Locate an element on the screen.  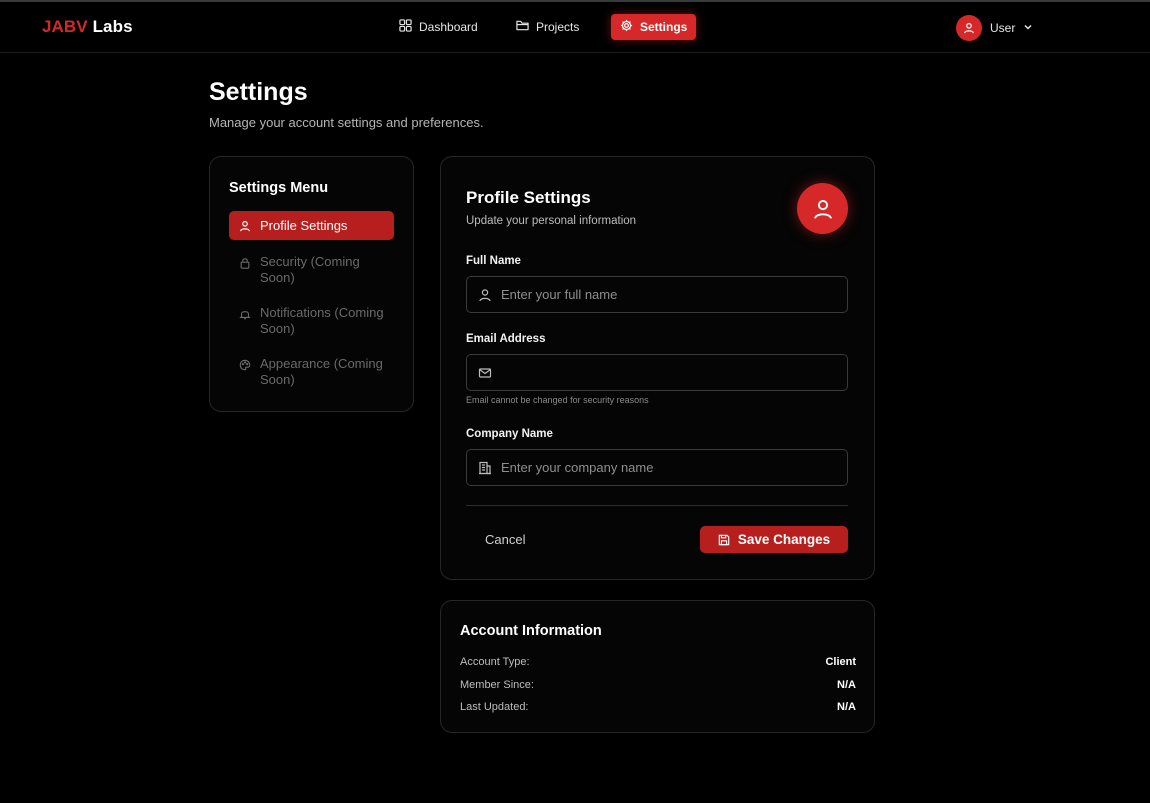
building-icon is located at coordinates (485, 467).